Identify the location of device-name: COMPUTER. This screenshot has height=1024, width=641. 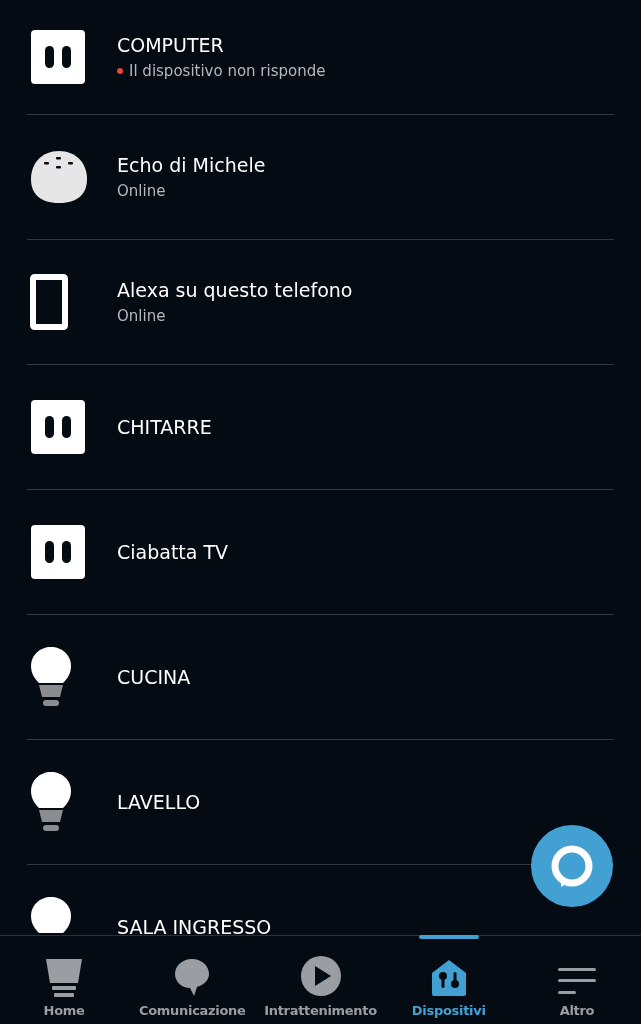
(171, 45).